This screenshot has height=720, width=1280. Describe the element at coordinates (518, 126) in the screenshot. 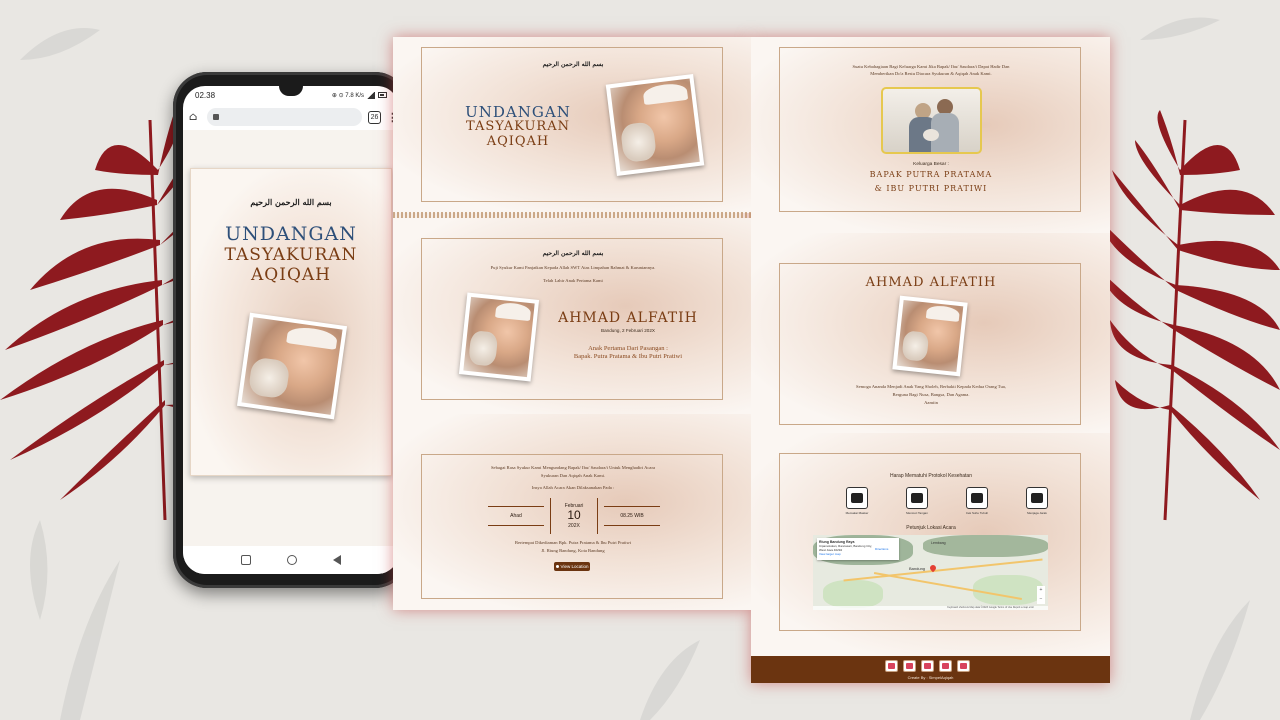

I see `cover-title-line2: TASYAKURAN` at that location.